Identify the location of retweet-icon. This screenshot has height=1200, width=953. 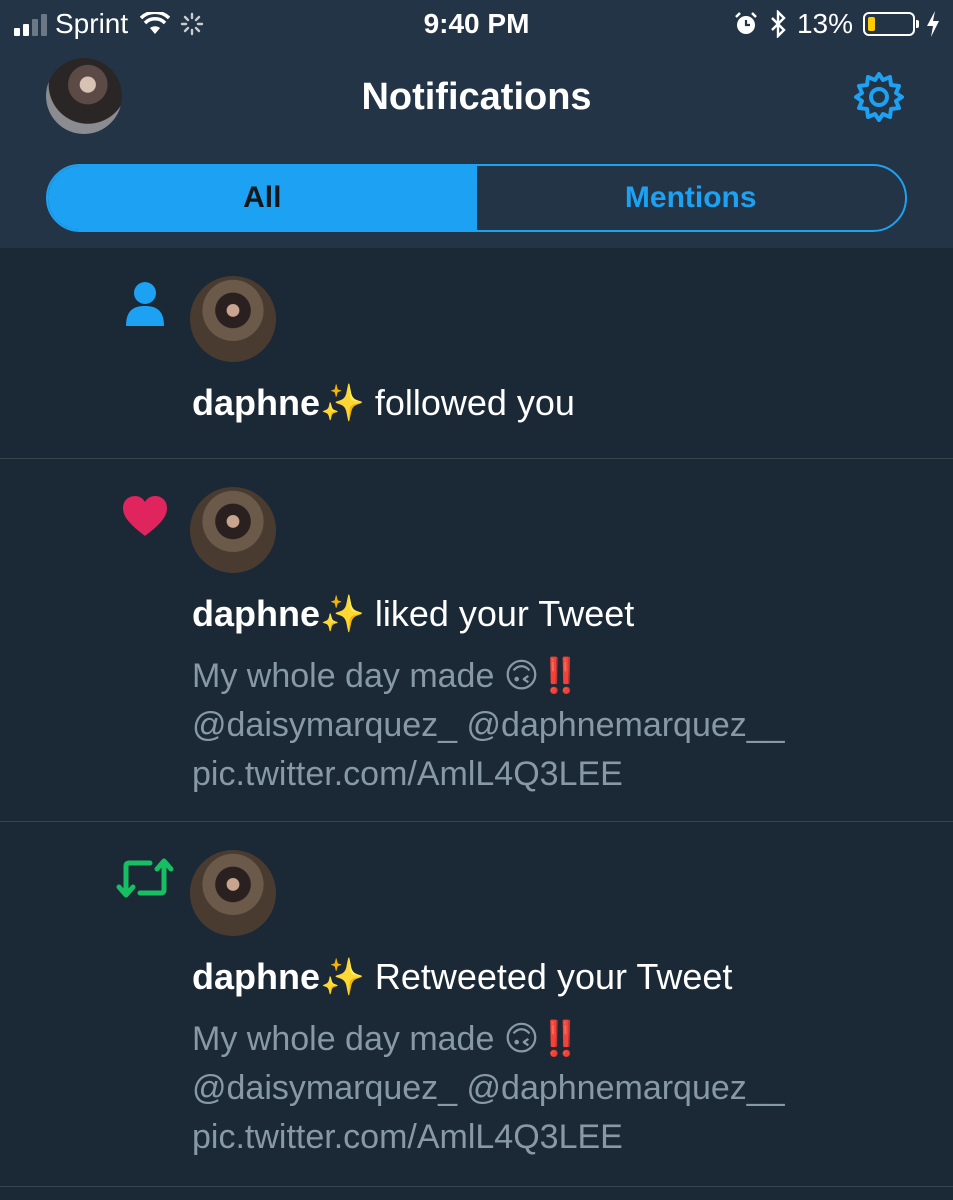
(145, 878).